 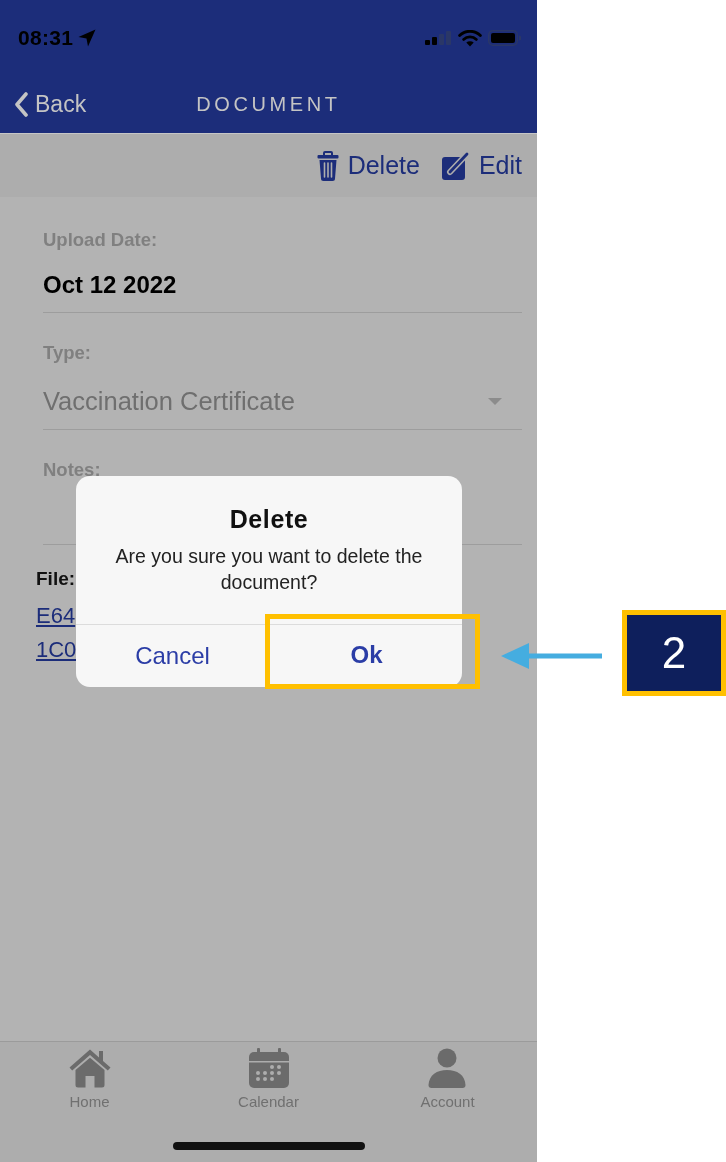 I want to click on chevron-left-icon, so click(x=21, y=104).